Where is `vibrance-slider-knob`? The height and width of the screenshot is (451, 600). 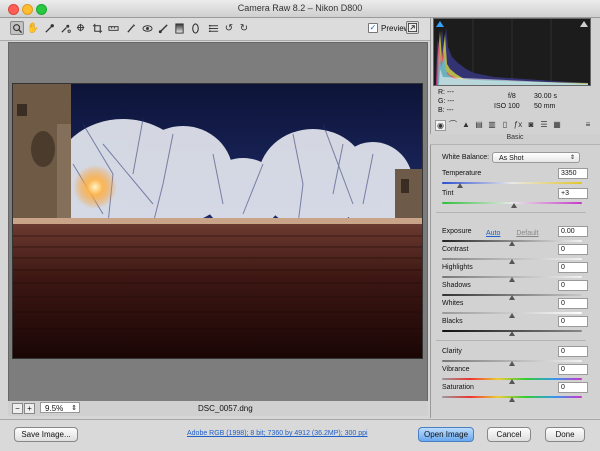 vibrance-slider-knob is located at coordinates (512, 381).